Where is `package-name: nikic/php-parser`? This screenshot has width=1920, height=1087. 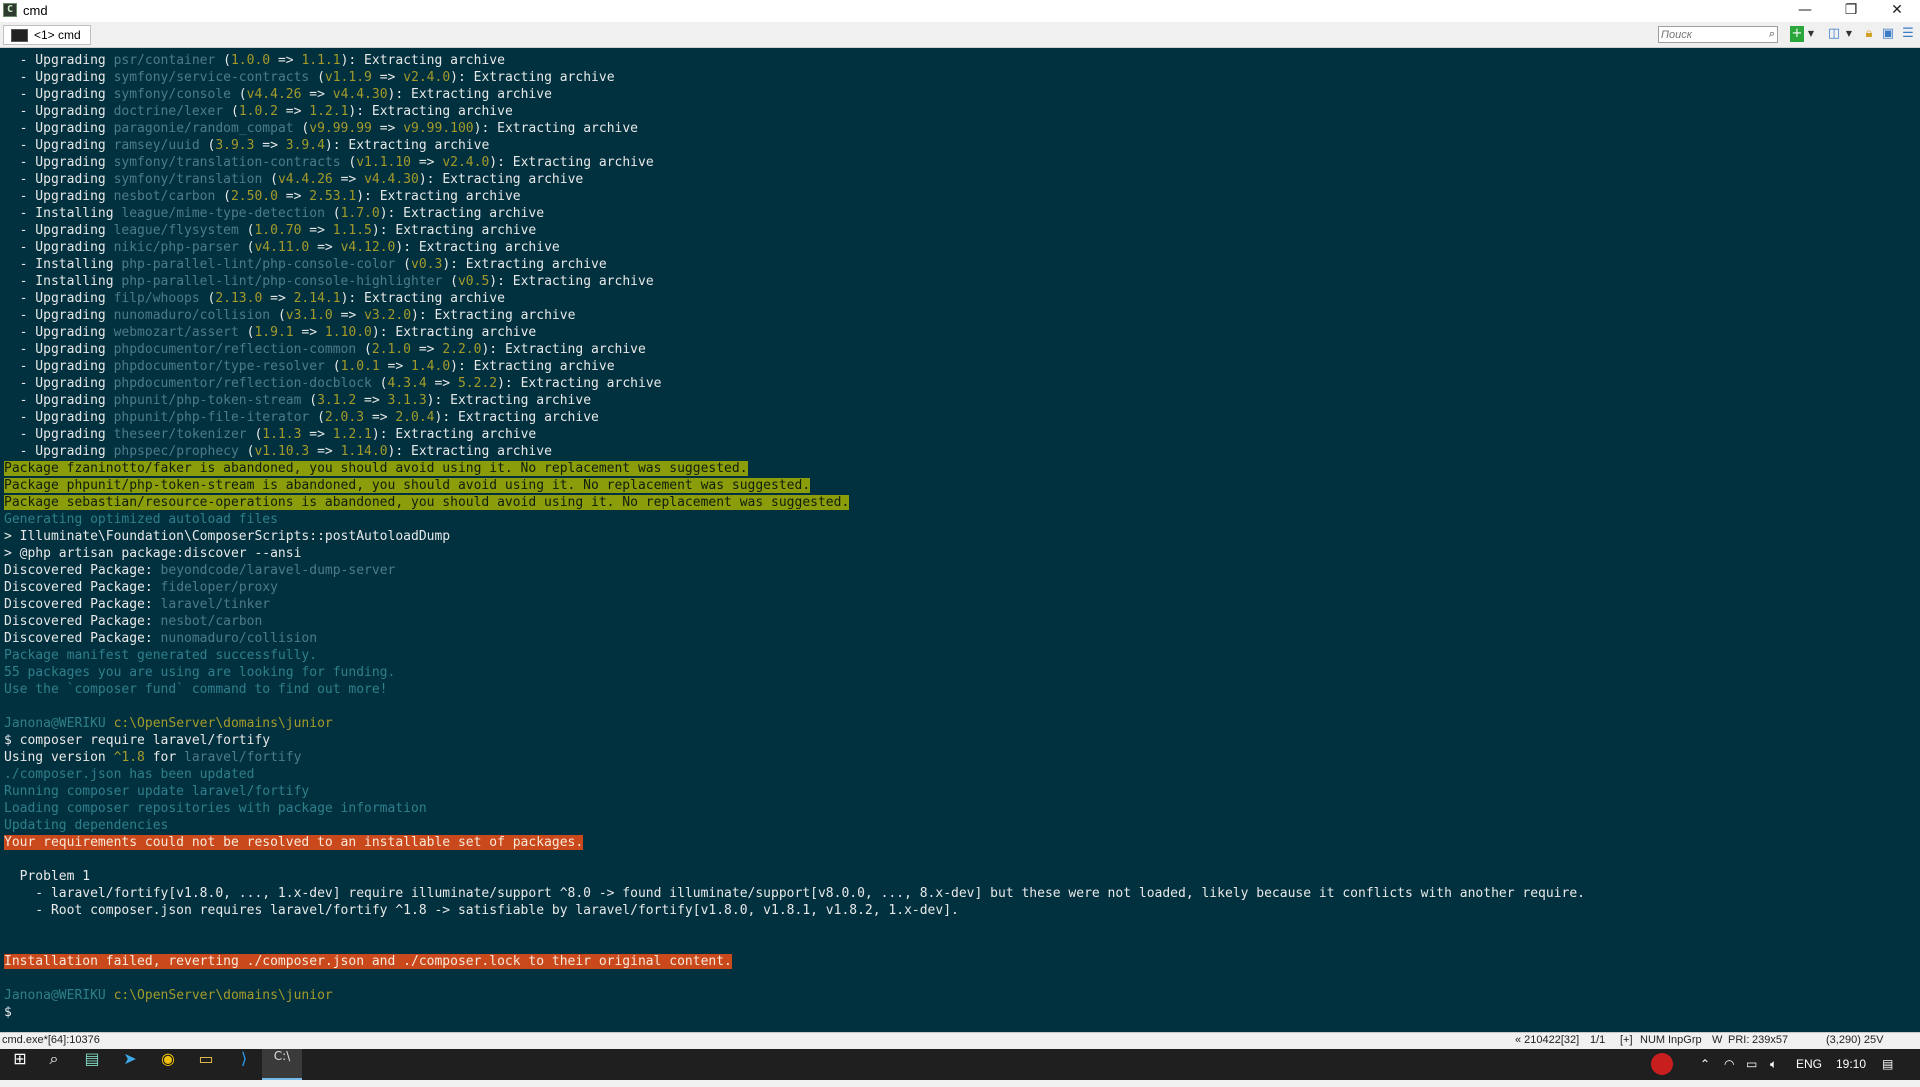 package-name: nikic/php-parser is located at coordinates (176, 247).